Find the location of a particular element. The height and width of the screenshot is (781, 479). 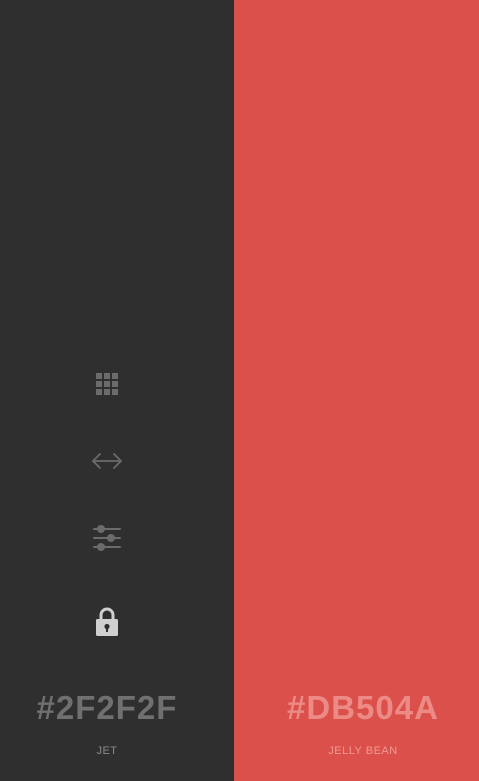

sliders-icon is located at coordinates (107, 538).